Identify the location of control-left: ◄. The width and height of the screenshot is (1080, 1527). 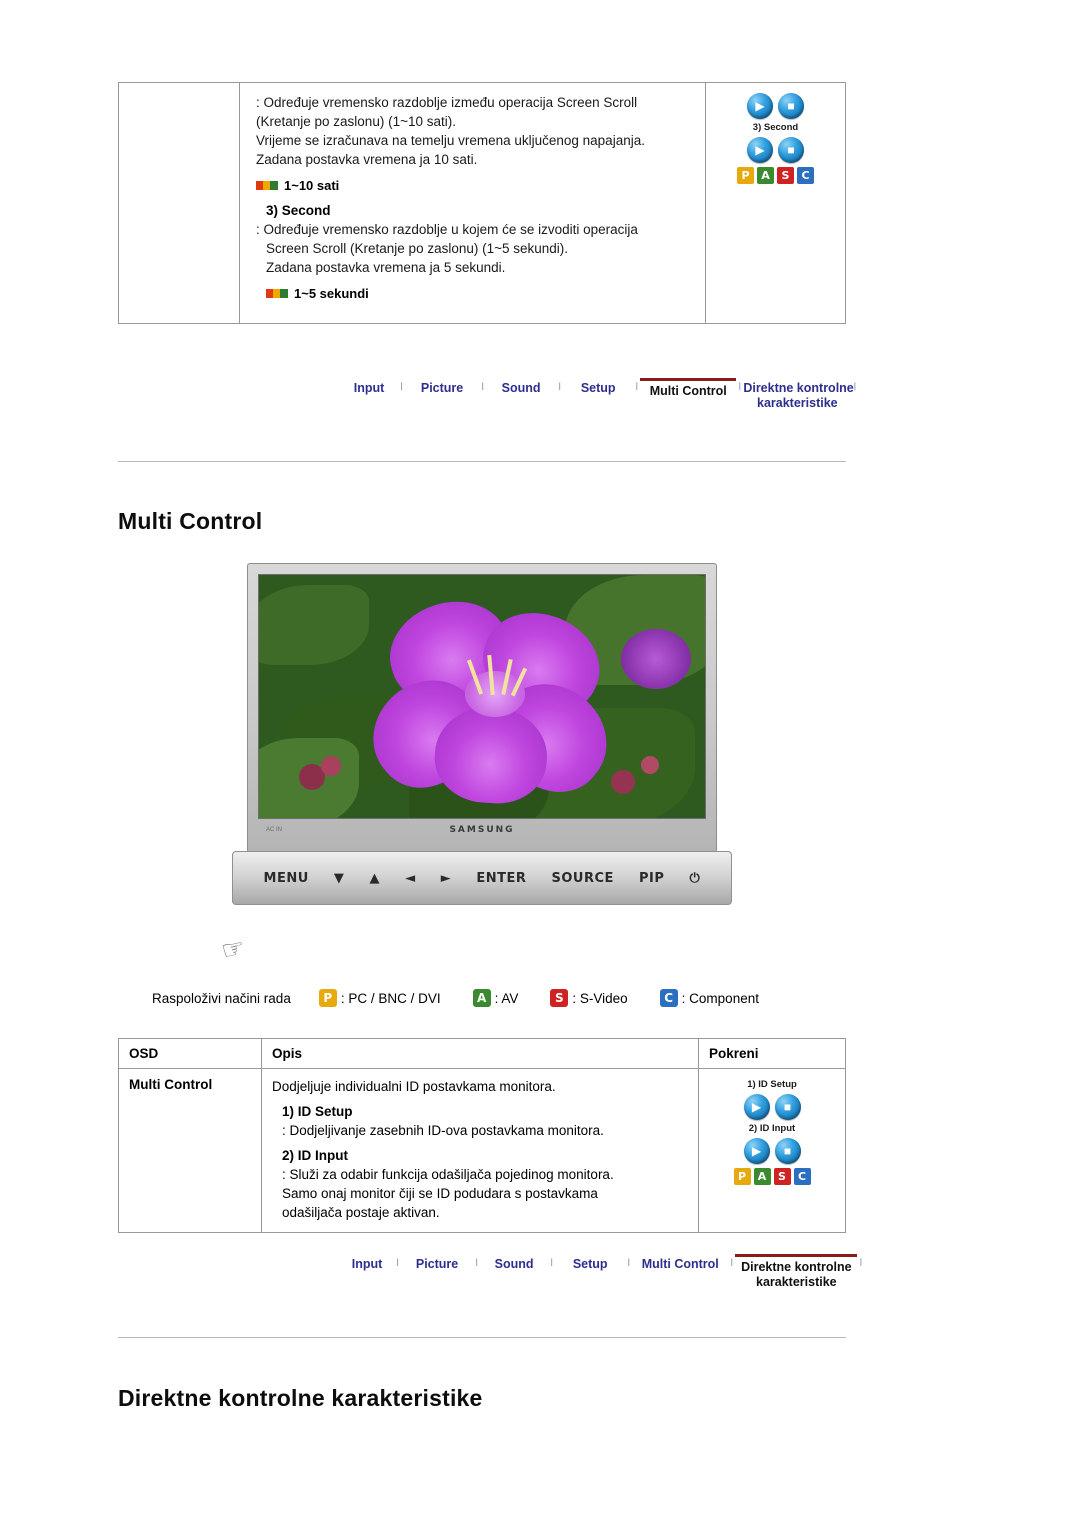
(410, 878).